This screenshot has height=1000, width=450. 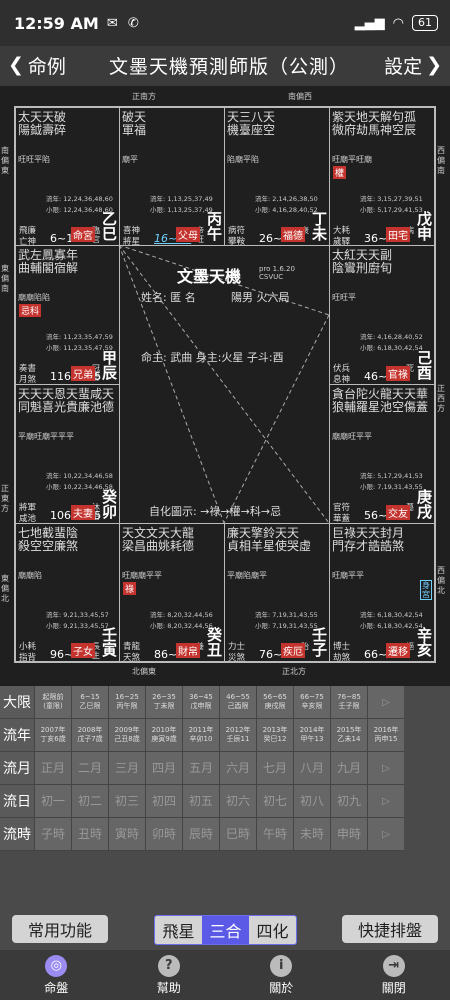 What do you see at coordinates (52, 735) in the screenshot?
I see `liunian-cell: 2007年 丁亥6歲` at bounding box center [52, 735].